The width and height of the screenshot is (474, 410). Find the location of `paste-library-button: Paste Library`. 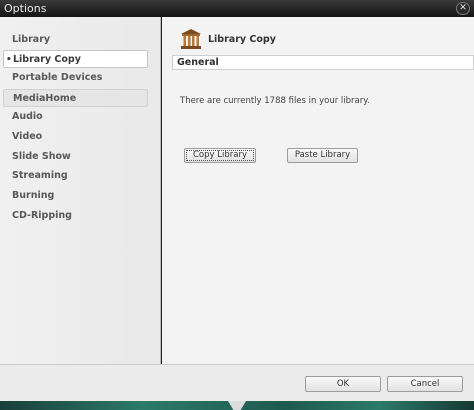

paste-library-button: Paste Library is located at coordinates (322, 155).